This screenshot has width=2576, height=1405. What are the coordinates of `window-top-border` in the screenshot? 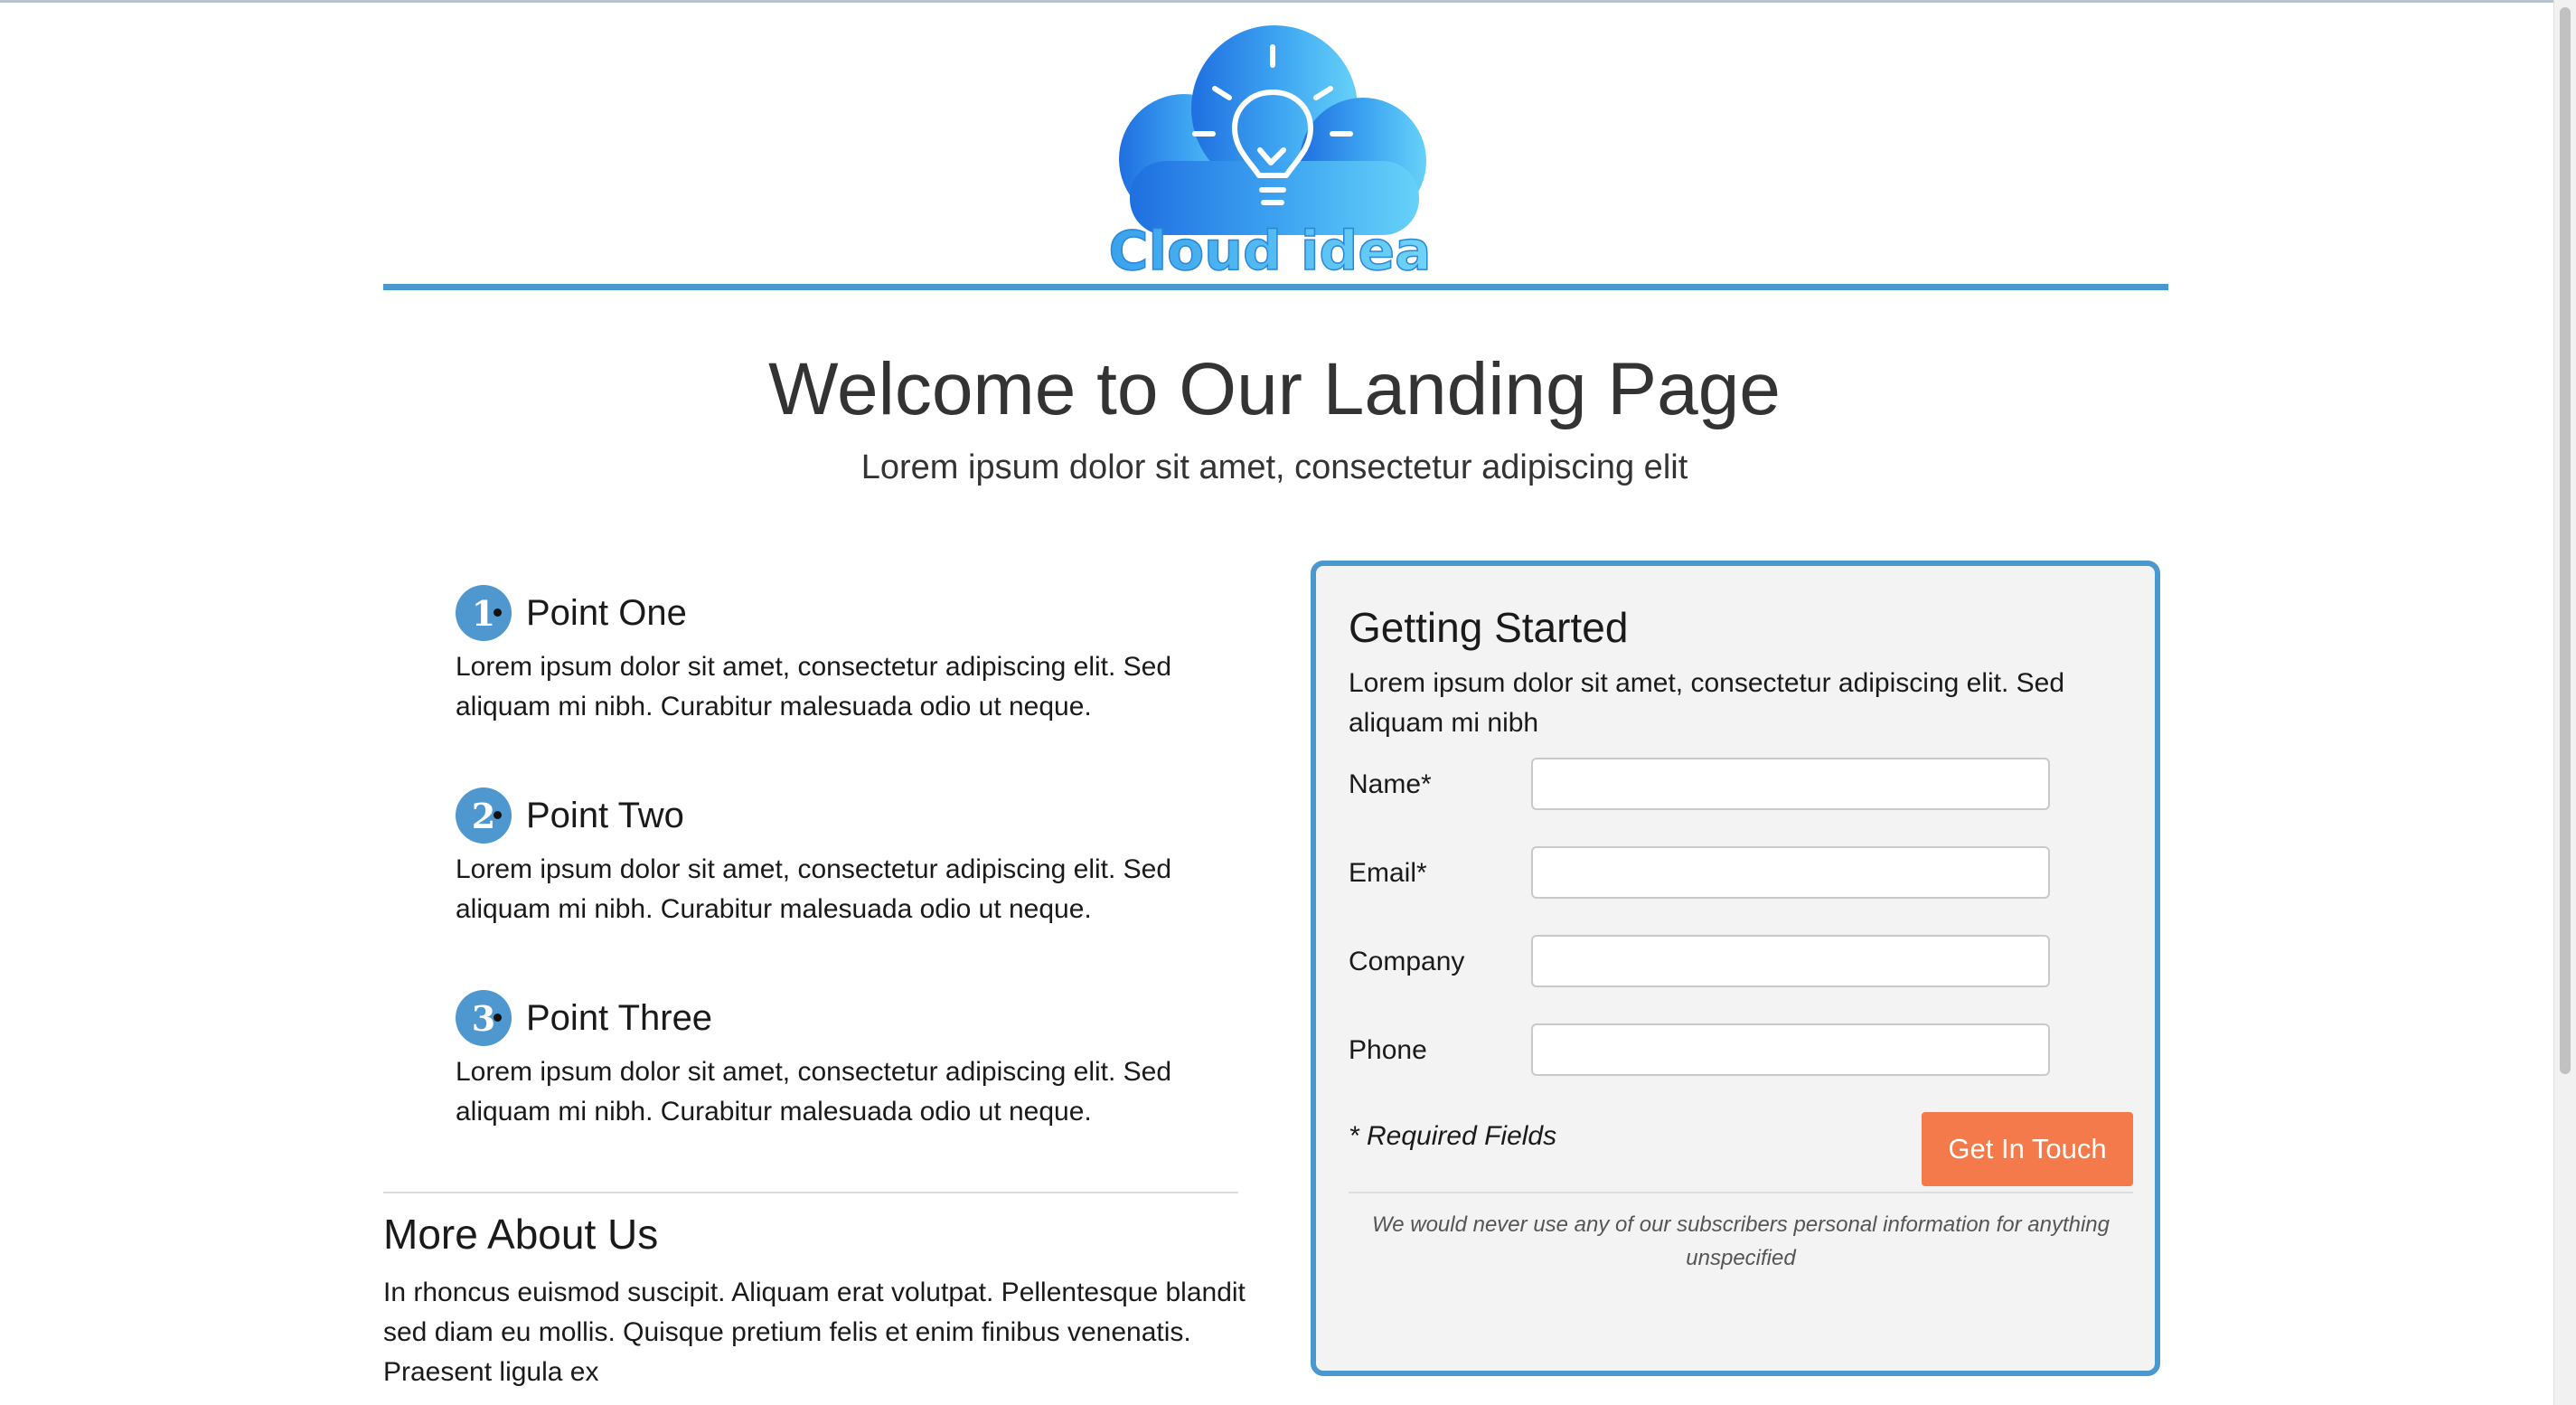 It's located at (1288, 1).